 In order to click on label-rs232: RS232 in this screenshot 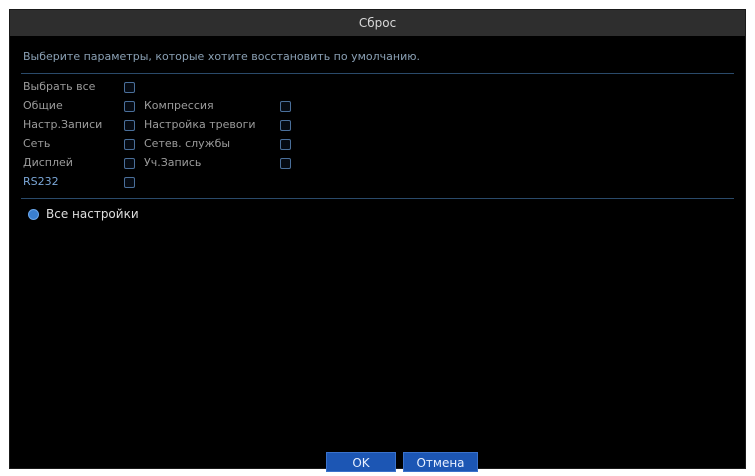, I will do `click(41, 181)`.